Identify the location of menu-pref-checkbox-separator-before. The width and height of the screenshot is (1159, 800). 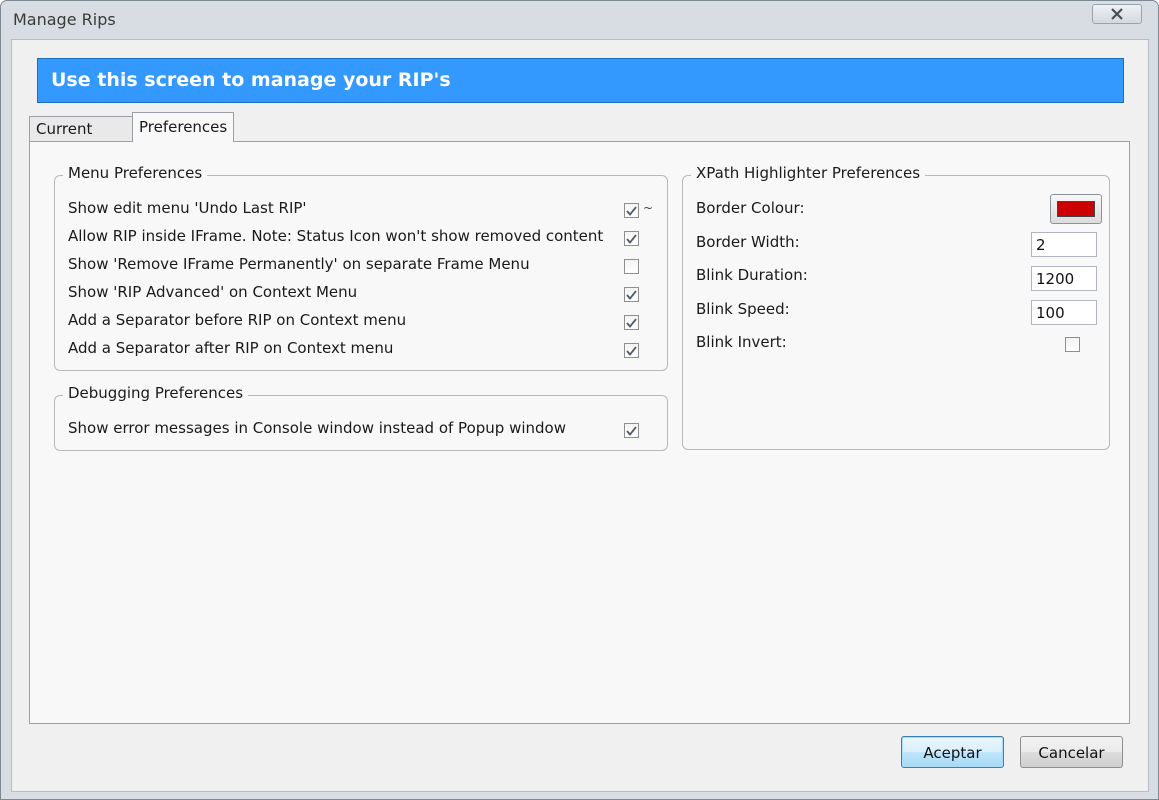
(631, 322).